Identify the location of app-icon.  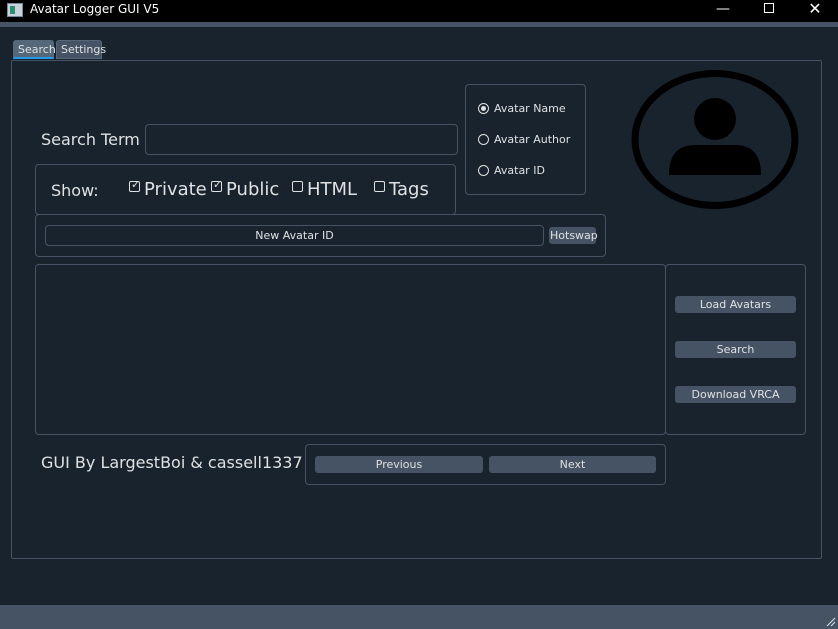
(15, 10).